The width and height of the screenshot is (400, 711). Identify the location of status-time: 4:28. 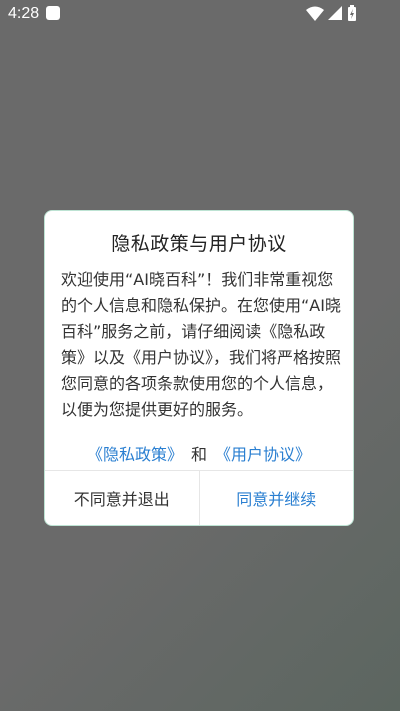
(24, 13).